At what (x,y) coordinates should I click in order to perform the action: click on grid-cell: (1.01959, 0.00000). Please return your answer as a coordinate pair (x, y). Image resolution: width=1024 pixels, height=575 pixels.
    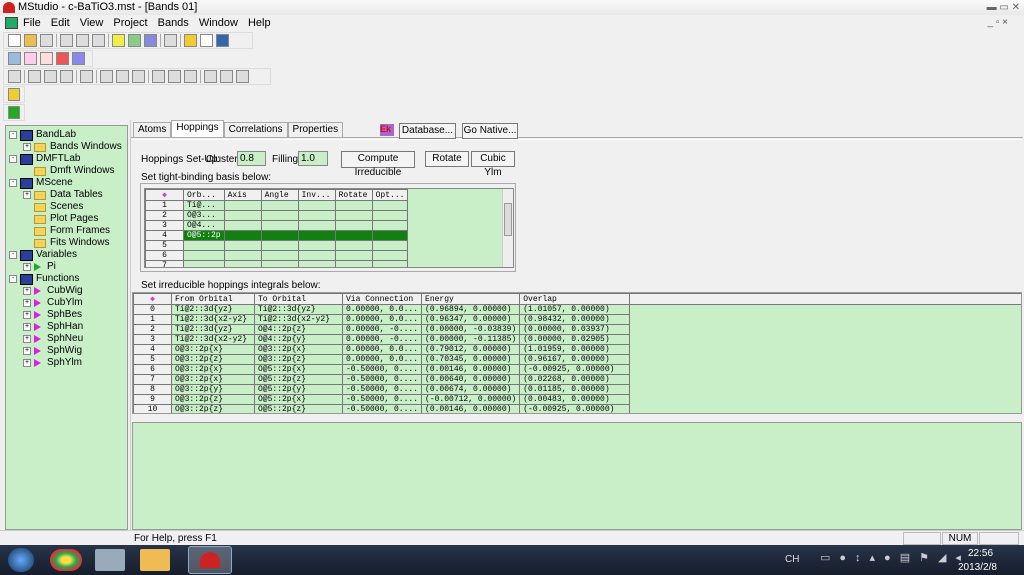
    Looking at the image, I should click on (575, 349).